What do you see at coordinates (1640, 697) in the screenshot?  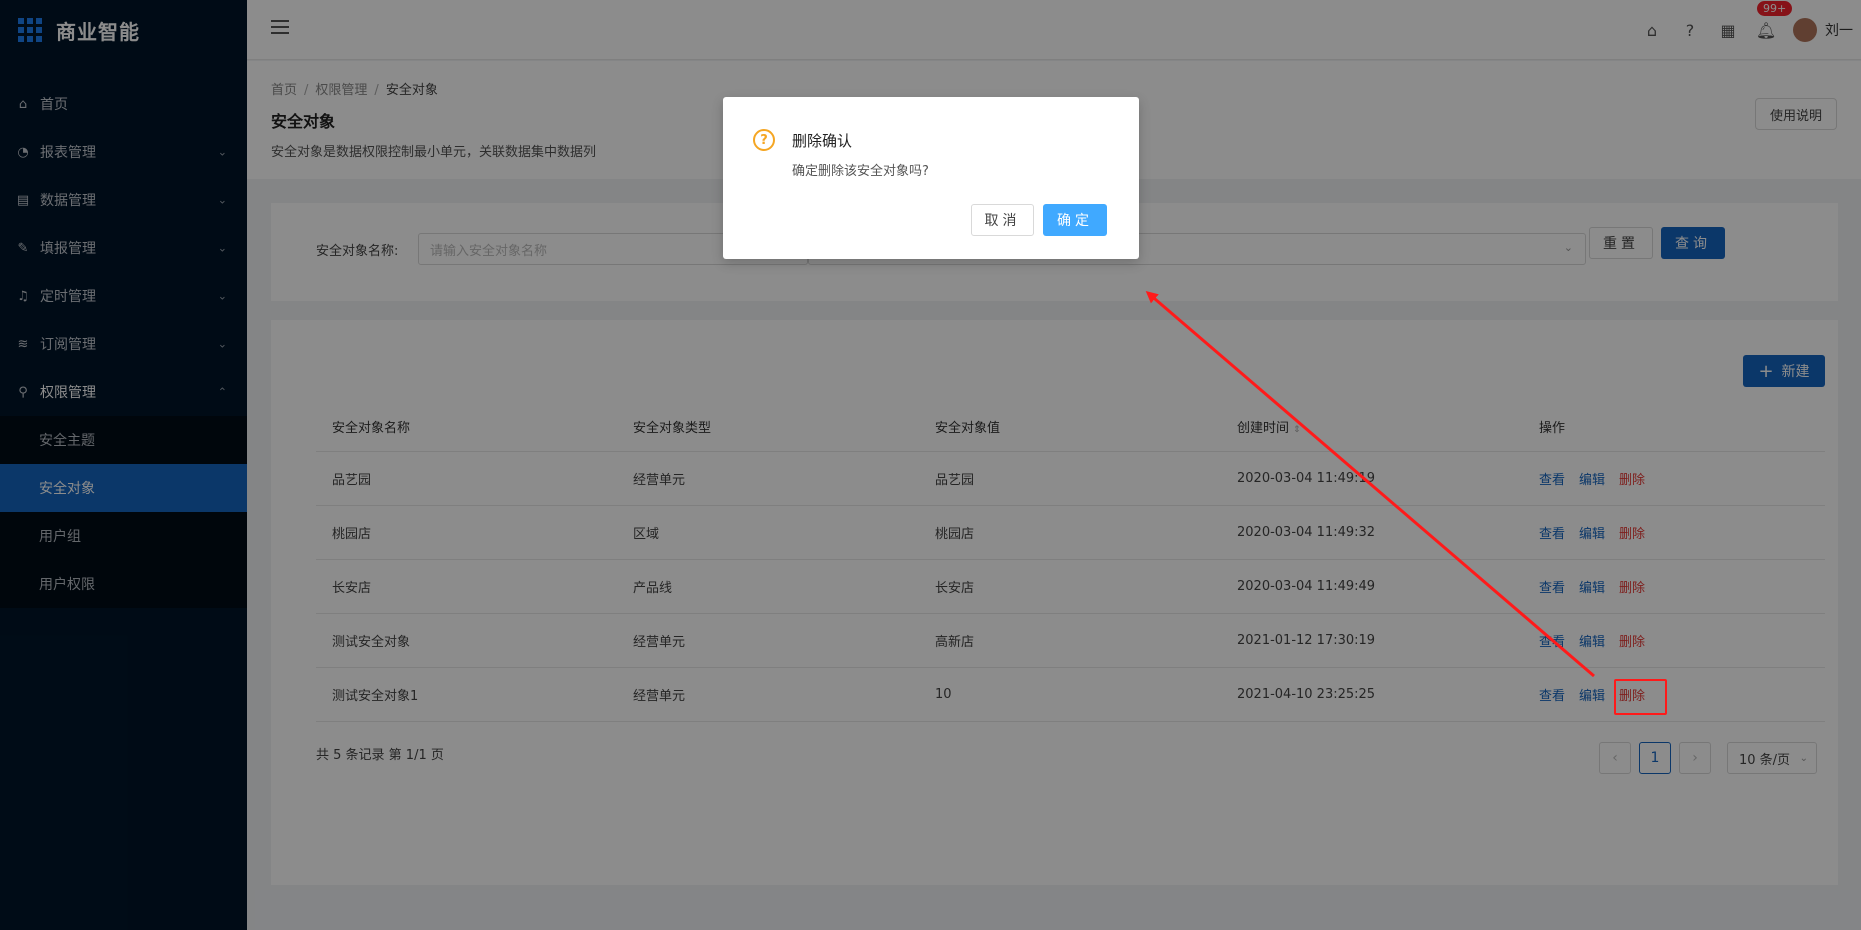 I see `annotation-highlight-box` at bounding box center [1640, 697].